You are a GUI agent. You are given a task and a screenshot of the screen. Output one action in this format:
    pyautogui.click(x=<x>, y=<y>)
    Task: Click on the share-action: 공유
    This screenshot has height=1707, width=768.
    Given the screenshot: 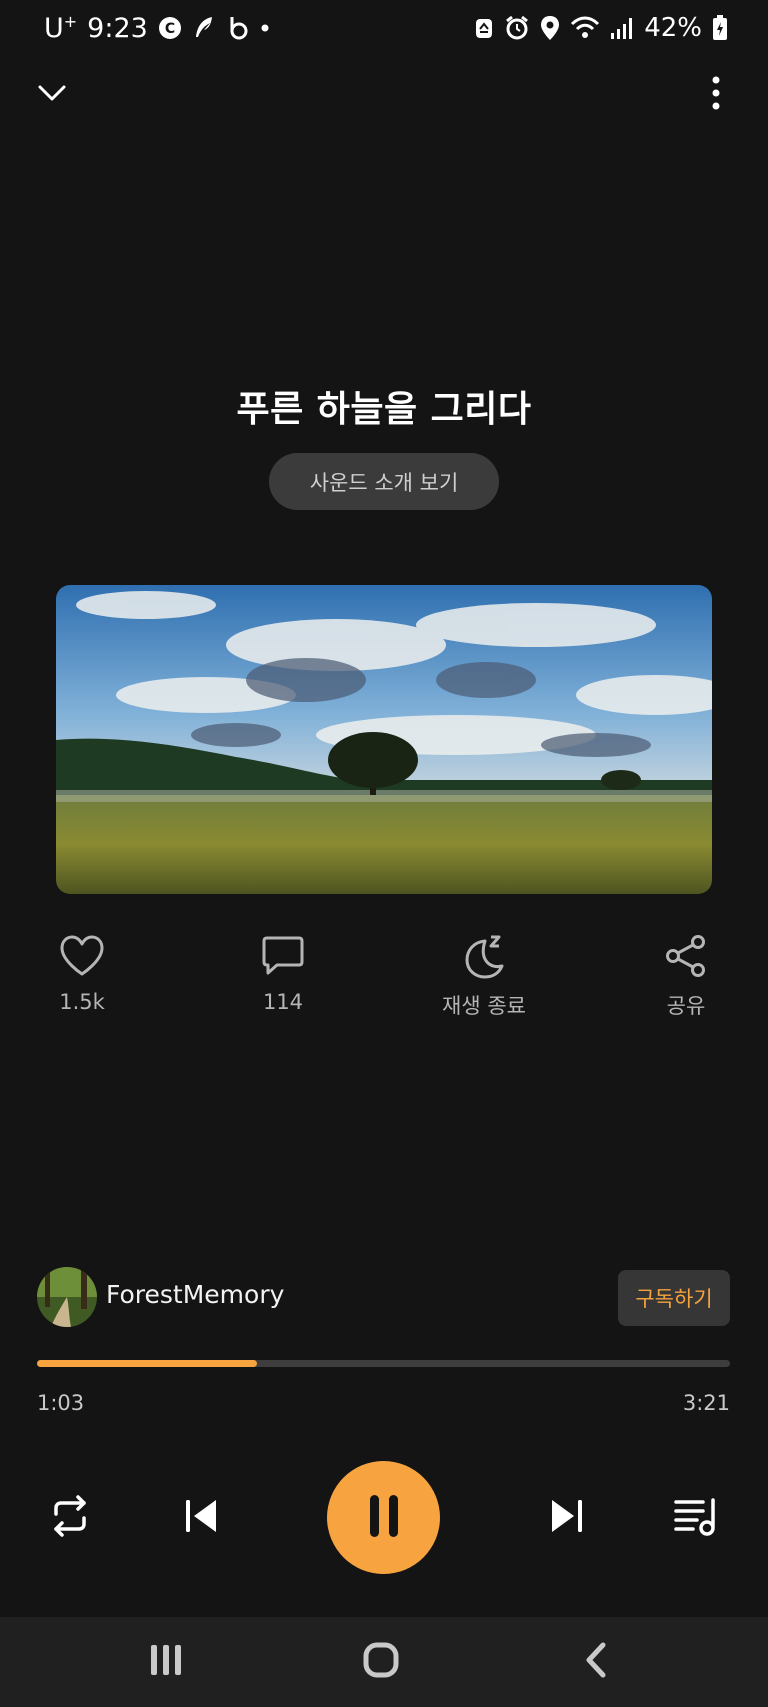 What is the action you would take?
    pyautogui.click(x=686, y=974)
    